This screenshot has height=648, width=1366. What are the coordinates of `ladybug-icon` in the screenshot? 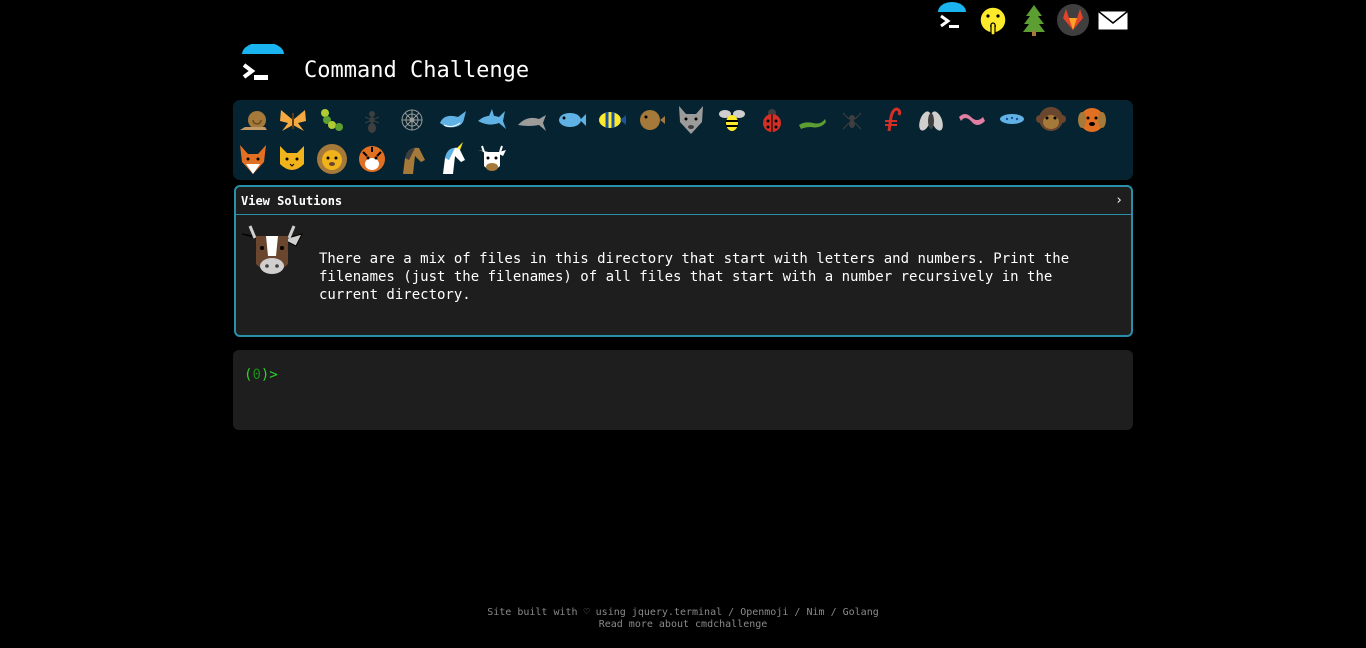 It's located at (772, 120).